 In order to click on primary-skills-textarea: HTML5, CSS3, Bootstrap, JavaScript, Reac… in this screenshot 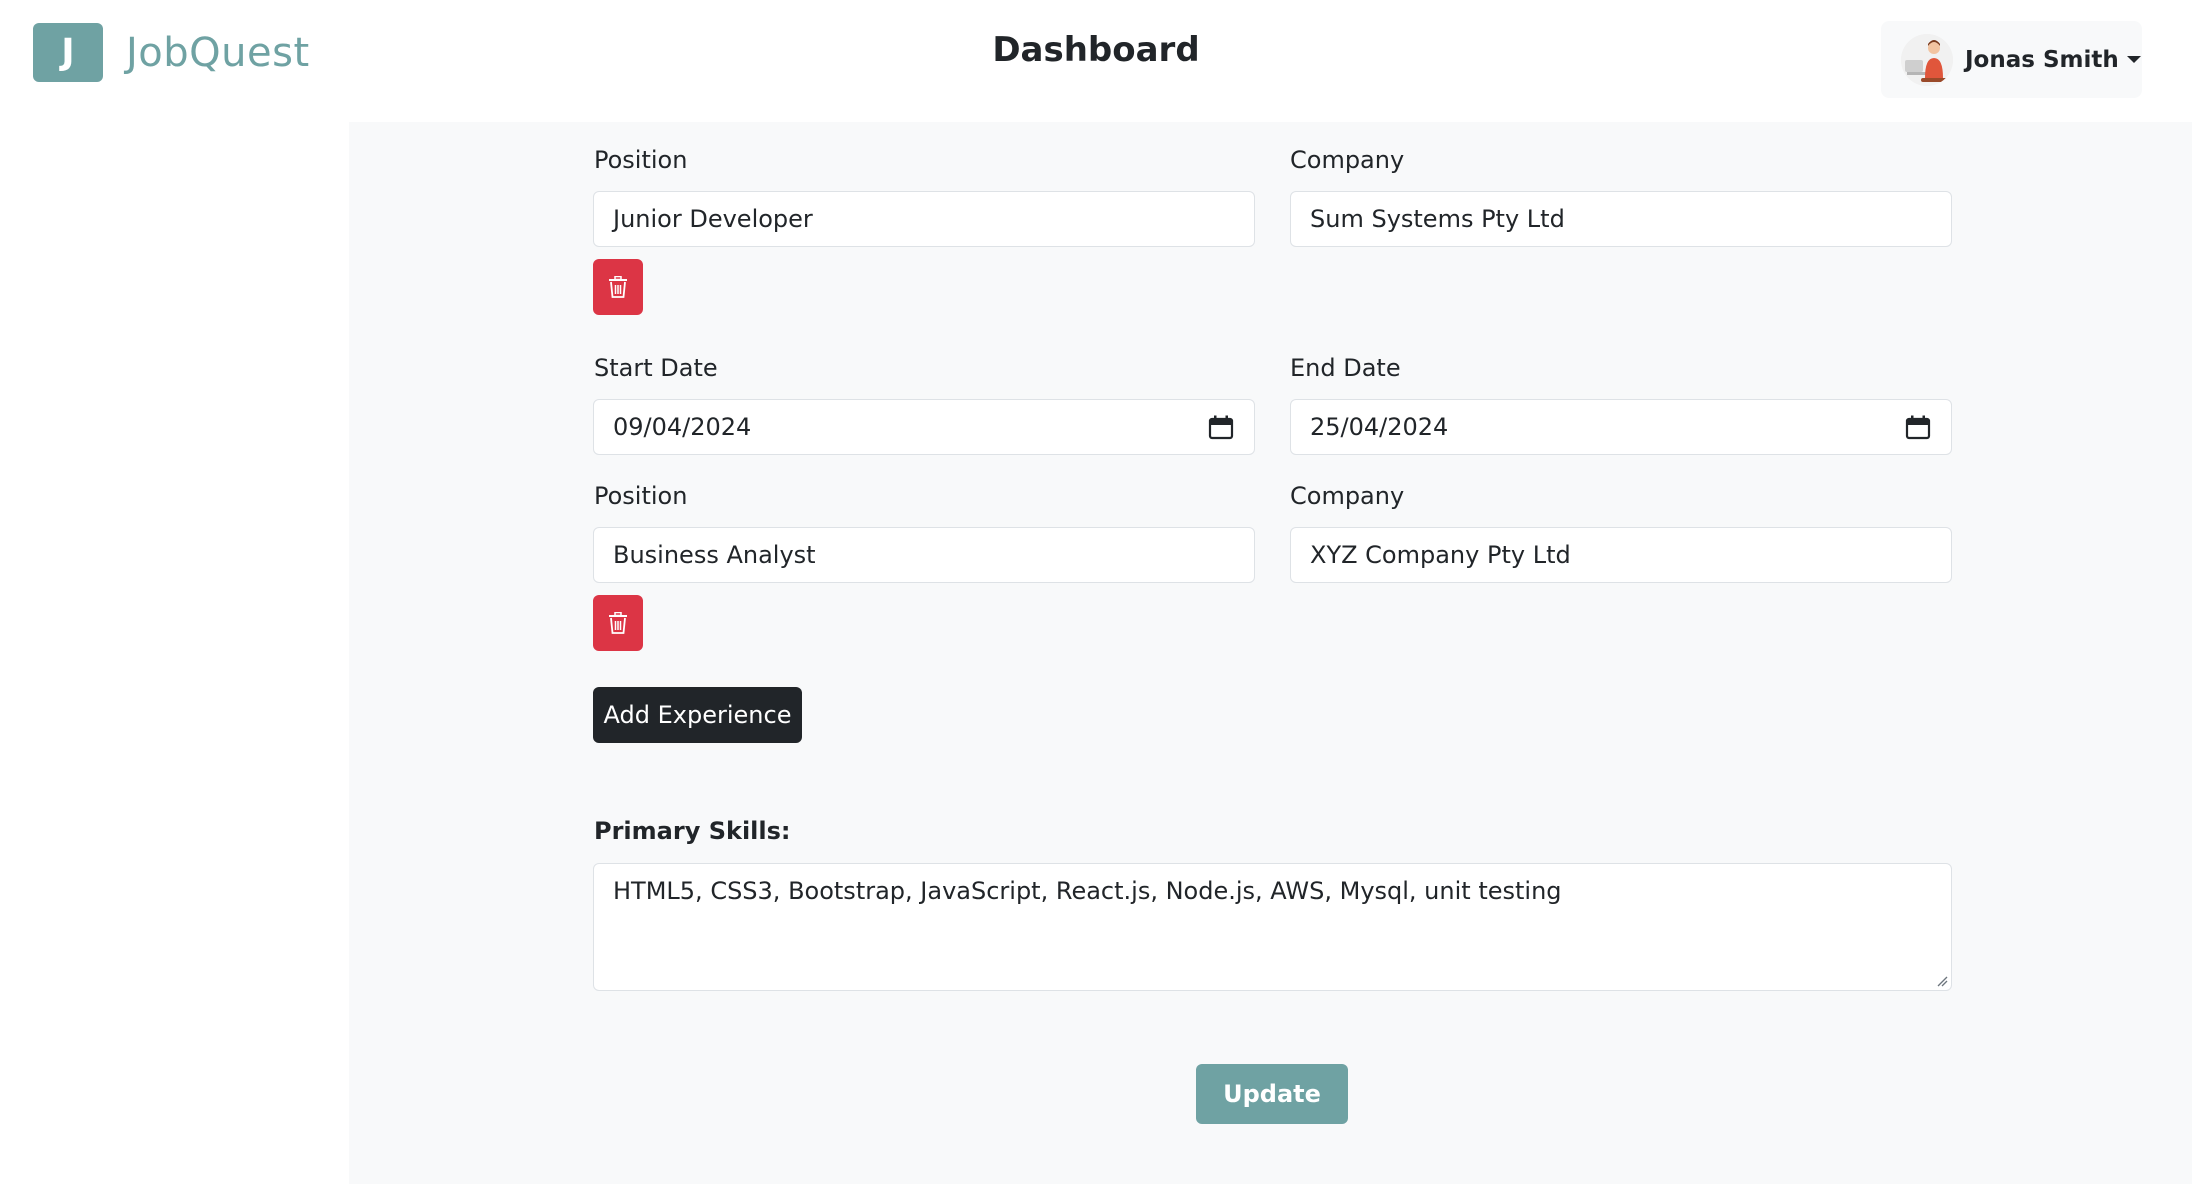, I will do `click(1272, 927)`.